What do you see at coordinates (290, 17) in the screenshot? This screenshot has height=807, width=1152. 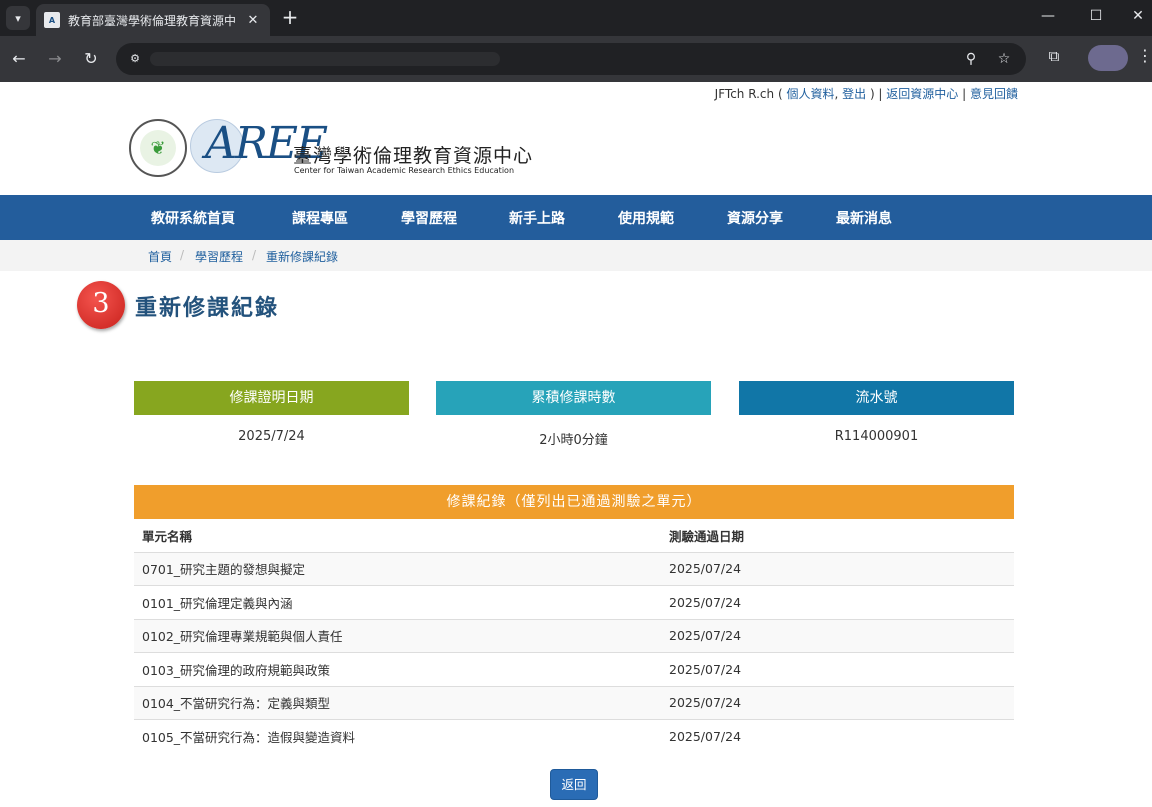 I see `new-tab-icon: +` at bounding box center [290, 17].